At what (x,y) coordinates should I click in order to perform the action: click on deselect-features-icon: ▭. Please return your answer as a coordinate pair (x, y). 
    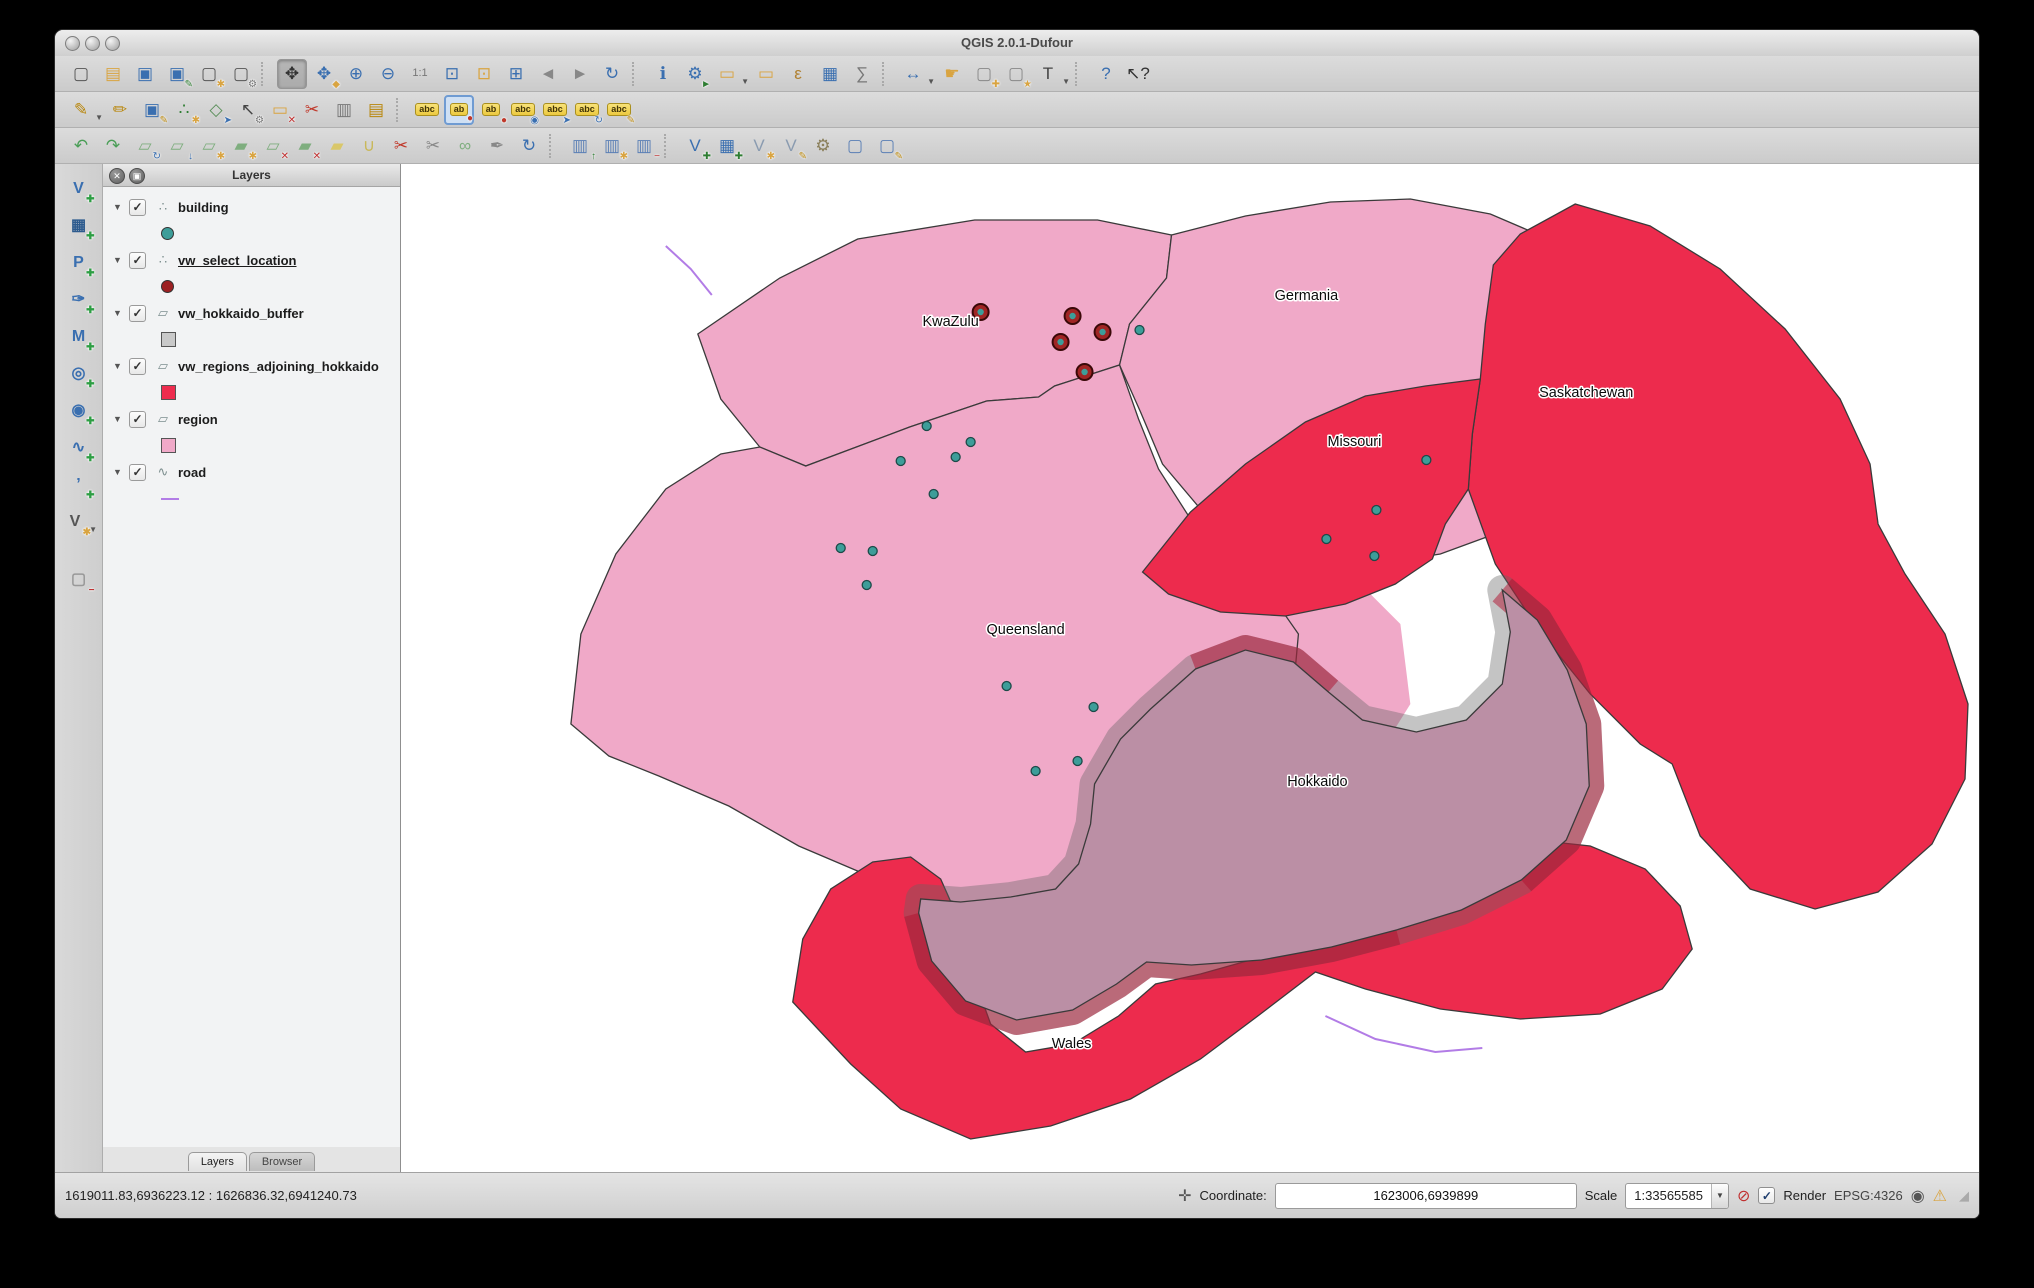
    Looking at the image, I should click on (766, 74).